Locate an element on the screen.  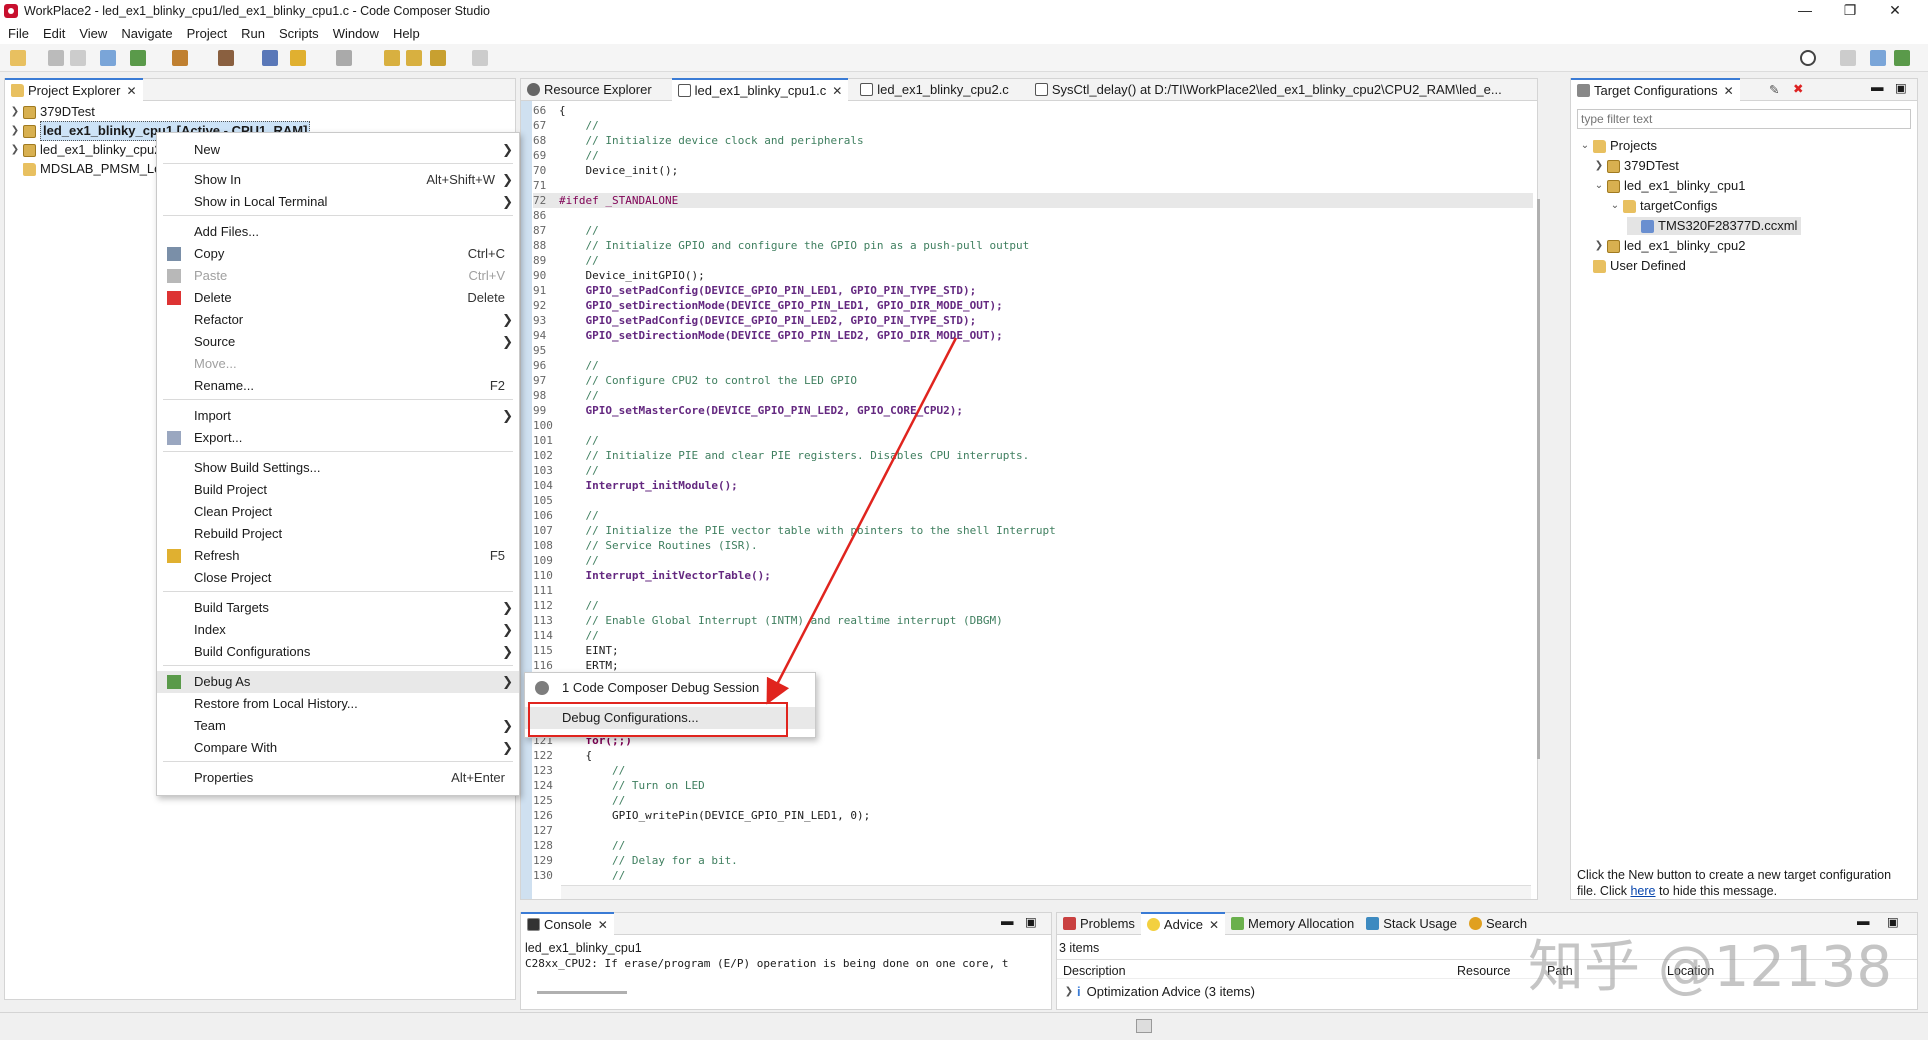
chevron-down-icon: ❯ is located at coordinates (15, 131).